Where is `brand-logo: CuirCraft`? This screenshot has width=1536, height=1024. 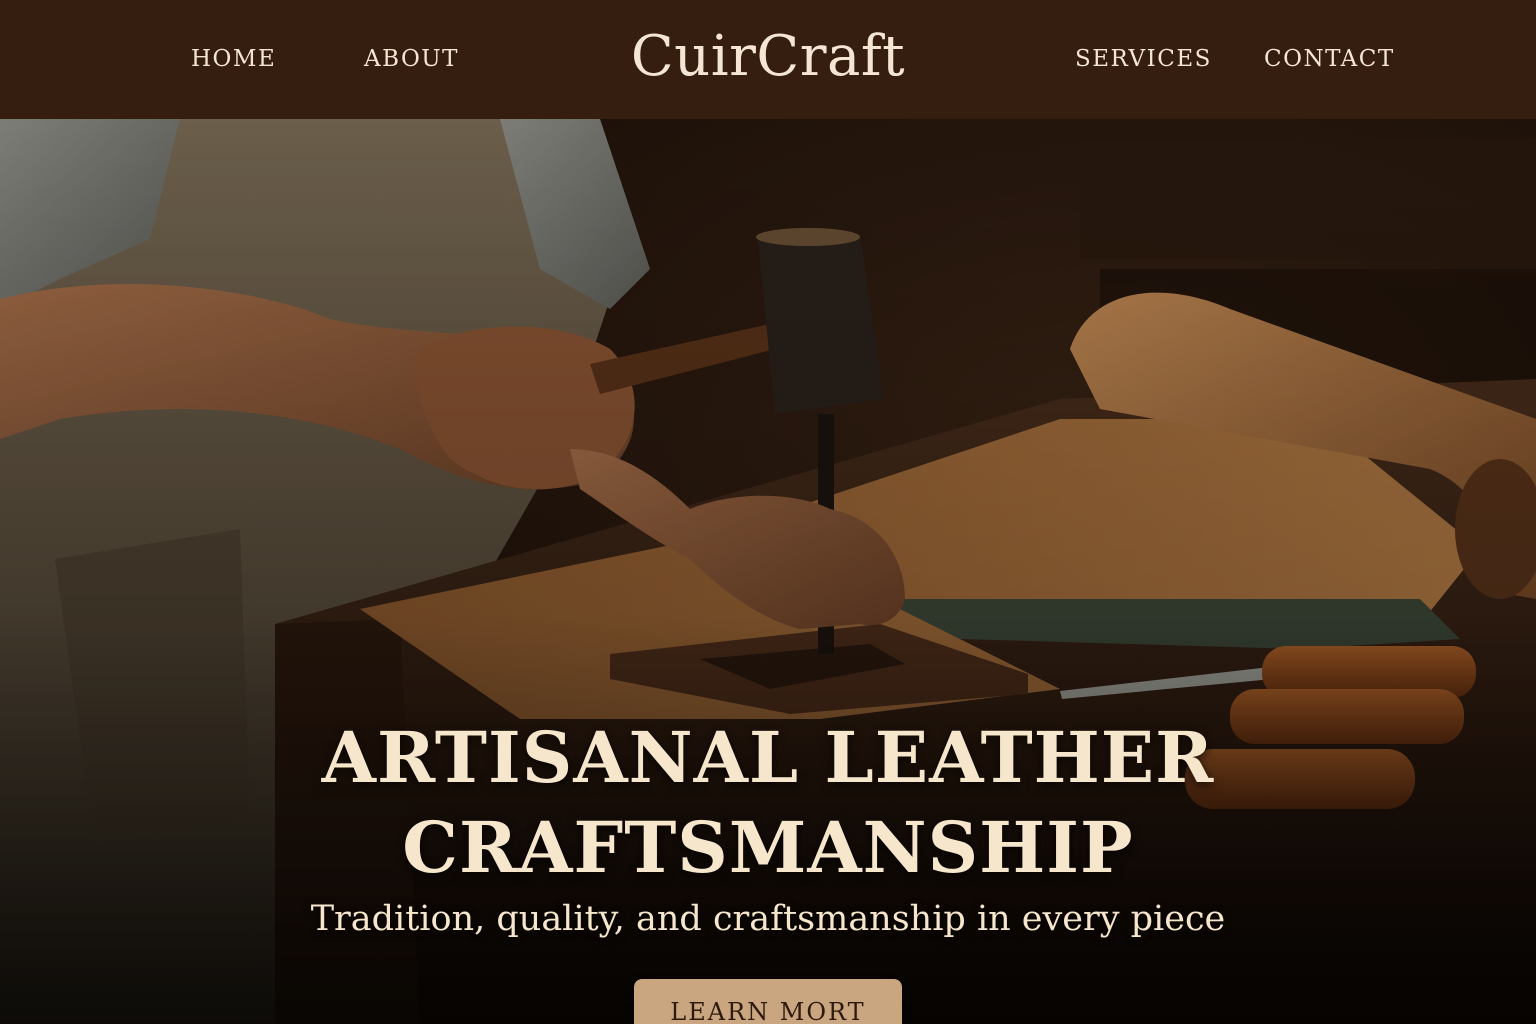 brand-logo: CuirCraft is located at coordinates (768, 56).